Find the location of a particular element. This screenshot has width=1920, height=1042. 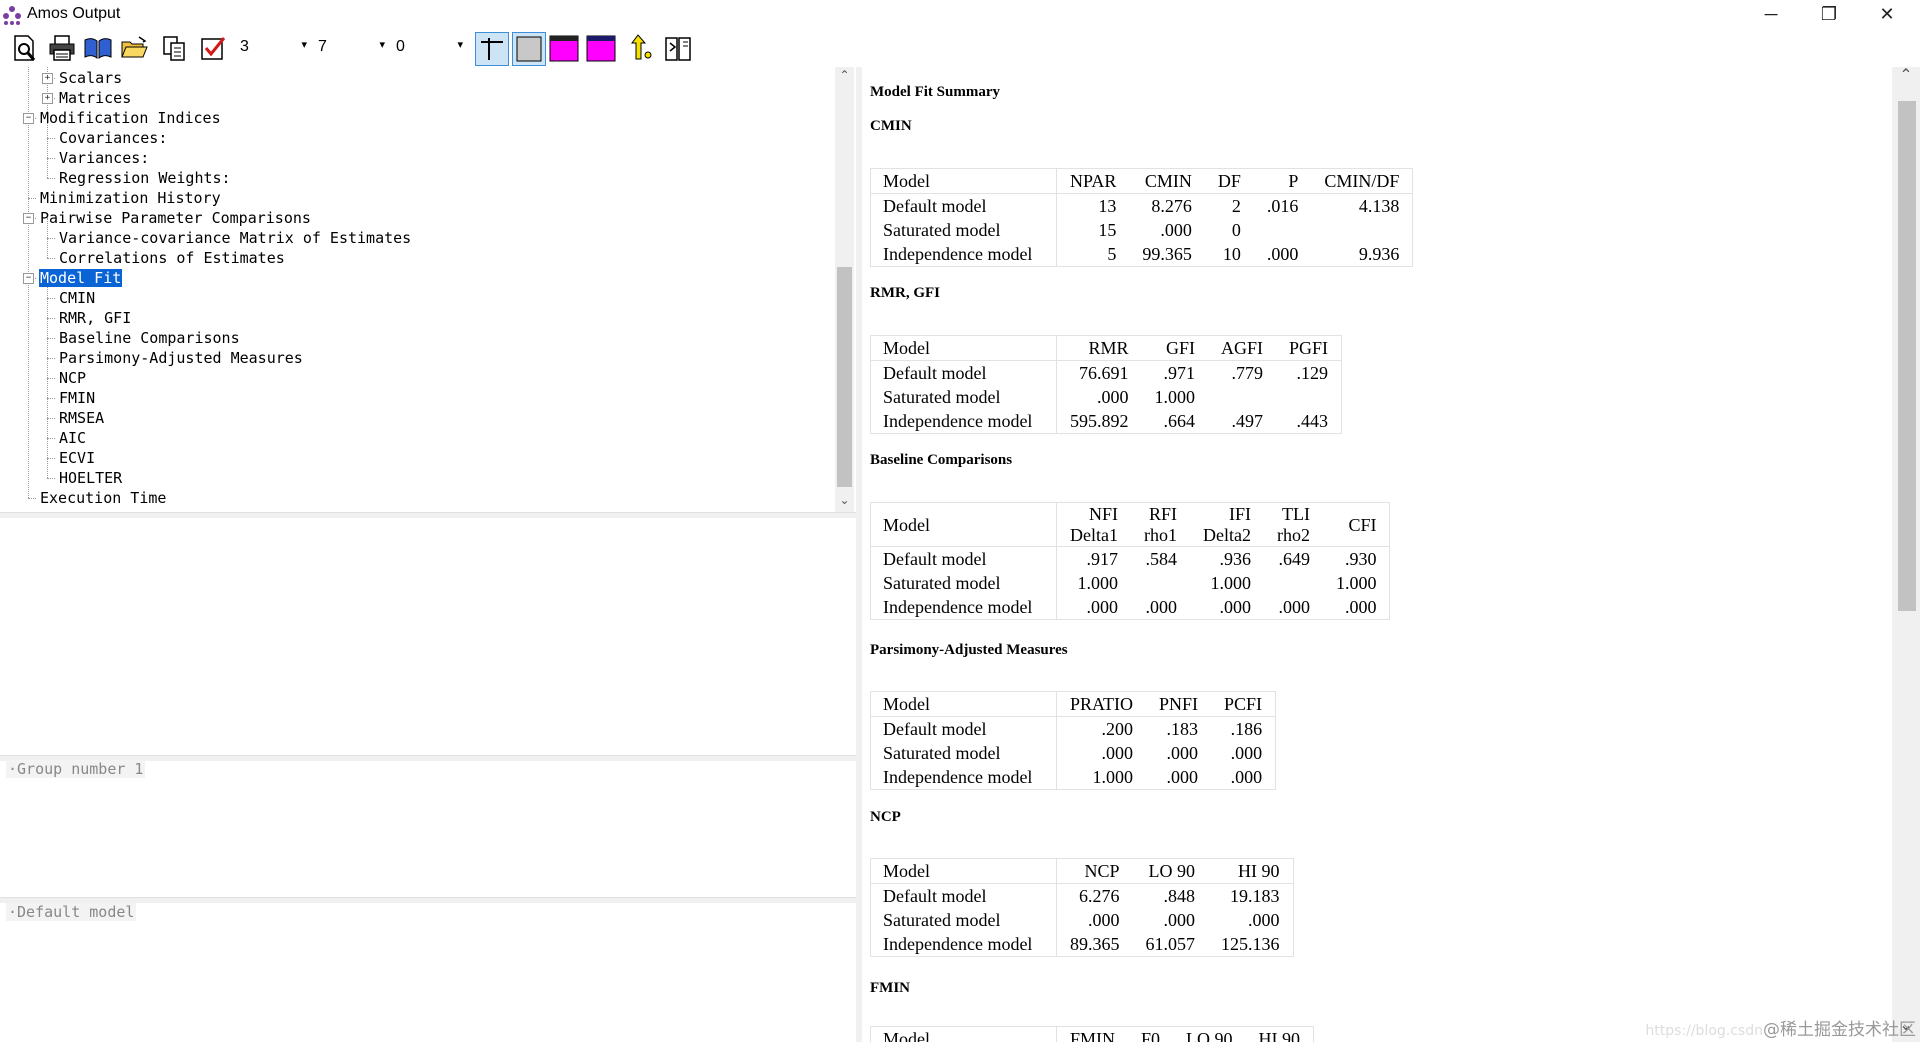

tree-scrollbar-thumb is located at coordinates (844, 377).